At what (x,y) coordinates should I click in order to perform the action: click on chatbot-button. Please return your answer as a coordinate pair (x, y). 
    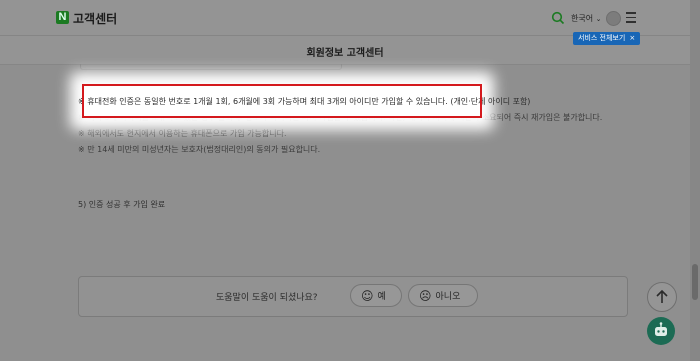
    Looking at the image, I should click on (661, 331).